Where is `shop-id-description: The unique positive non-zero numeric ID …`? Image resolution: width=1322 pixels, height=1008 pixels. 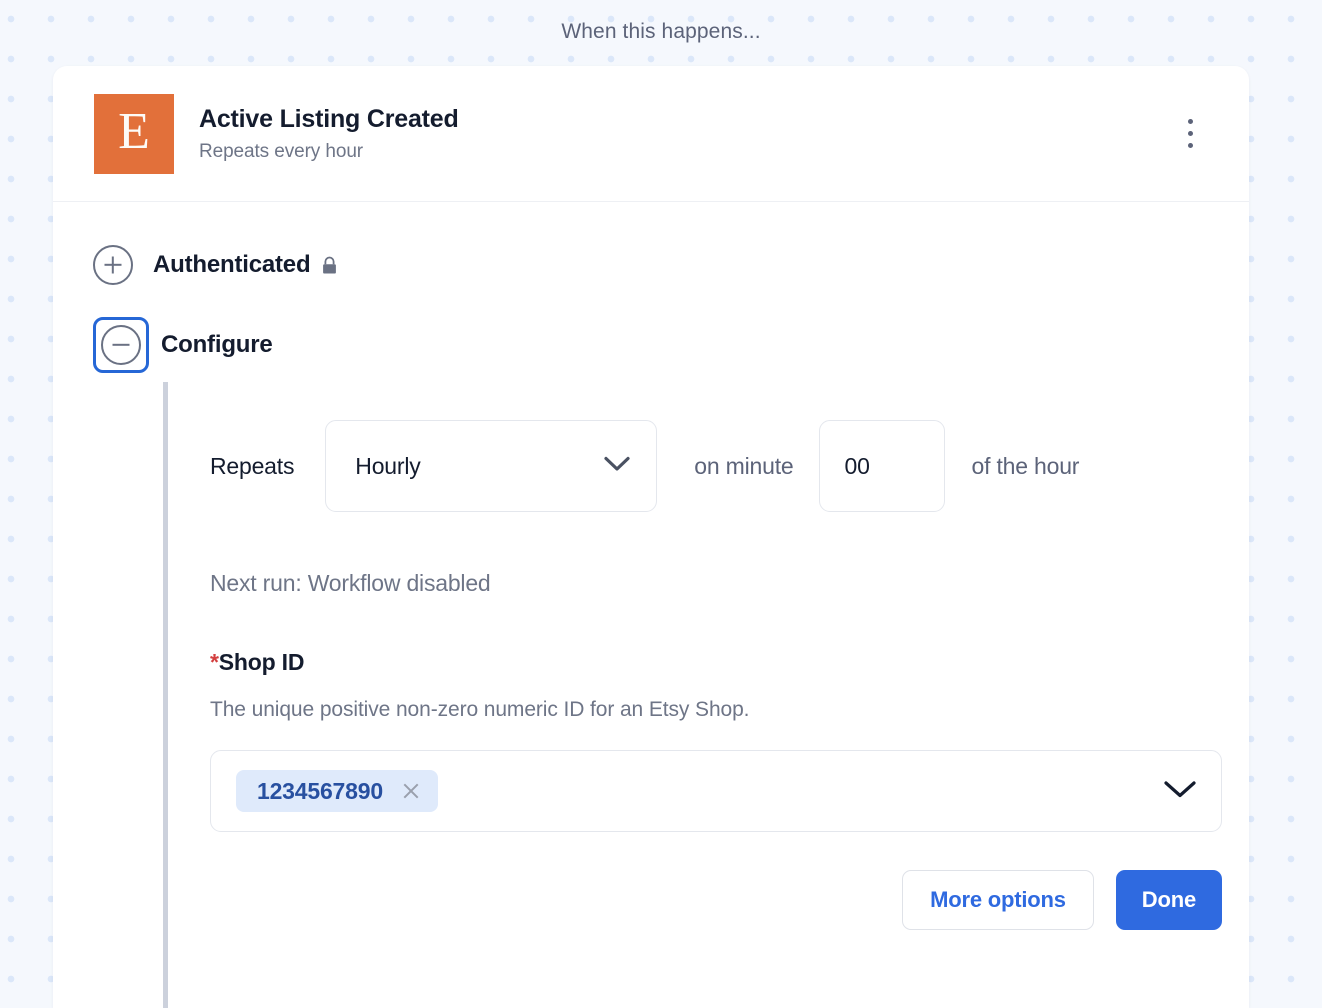 shop-id-description: The unique positive non-zero numeric ID … is located at coordinates (480, 709).